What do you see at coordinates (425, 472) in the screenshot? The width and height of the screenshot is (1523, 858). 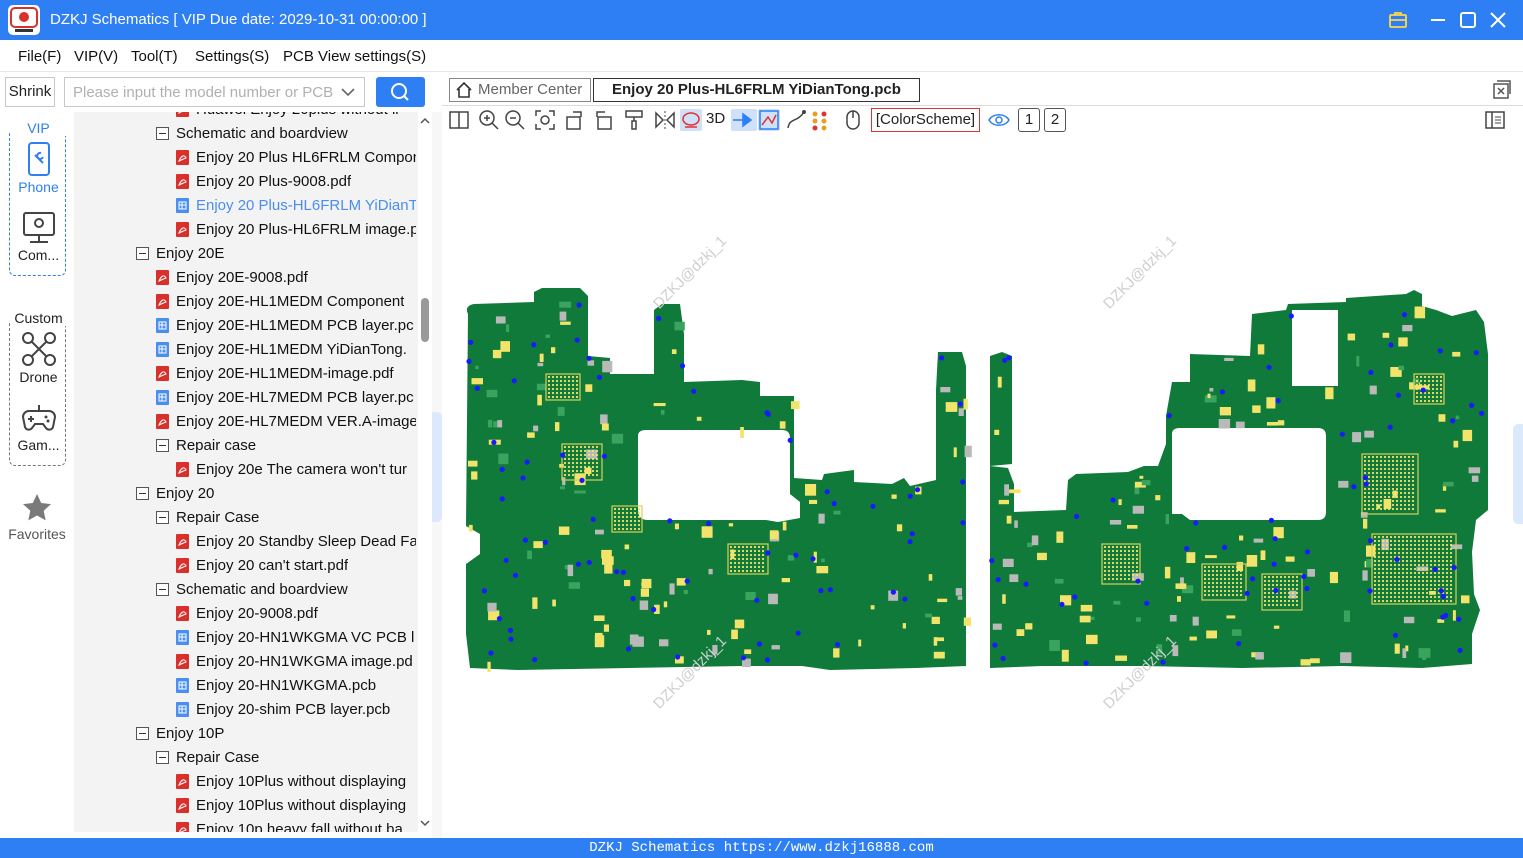 I see `tree-scrollbar` at bounding box center [425, 472].